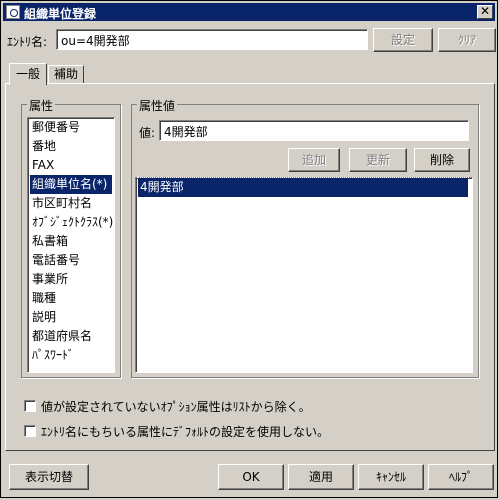  I want to click on value-field: 4開発部, so click(314, 130).